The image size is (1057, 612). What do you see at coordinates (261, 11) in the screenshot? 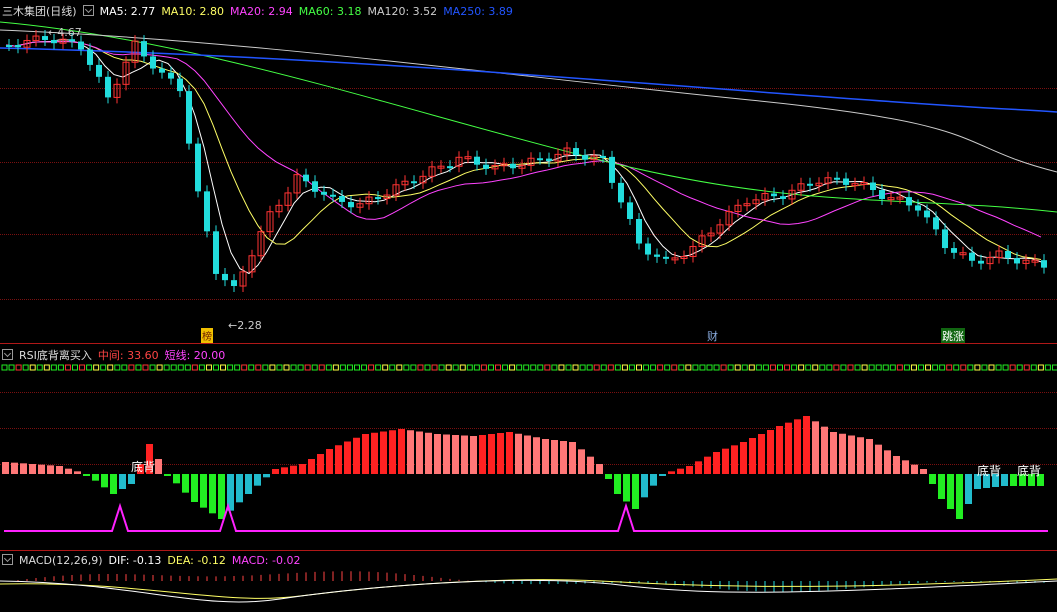
I see `ma20-label: MA20: 2.94` at bounding box center [261, 11].